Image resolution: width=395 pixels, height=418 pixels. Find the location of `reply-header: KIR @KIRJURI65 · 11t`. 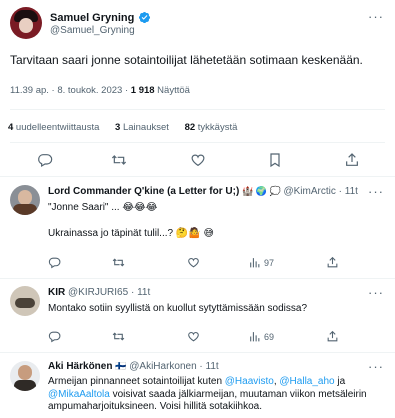

reply-header: KIR @KIRJURI65 · 11t is located at coordinates (99, 292).